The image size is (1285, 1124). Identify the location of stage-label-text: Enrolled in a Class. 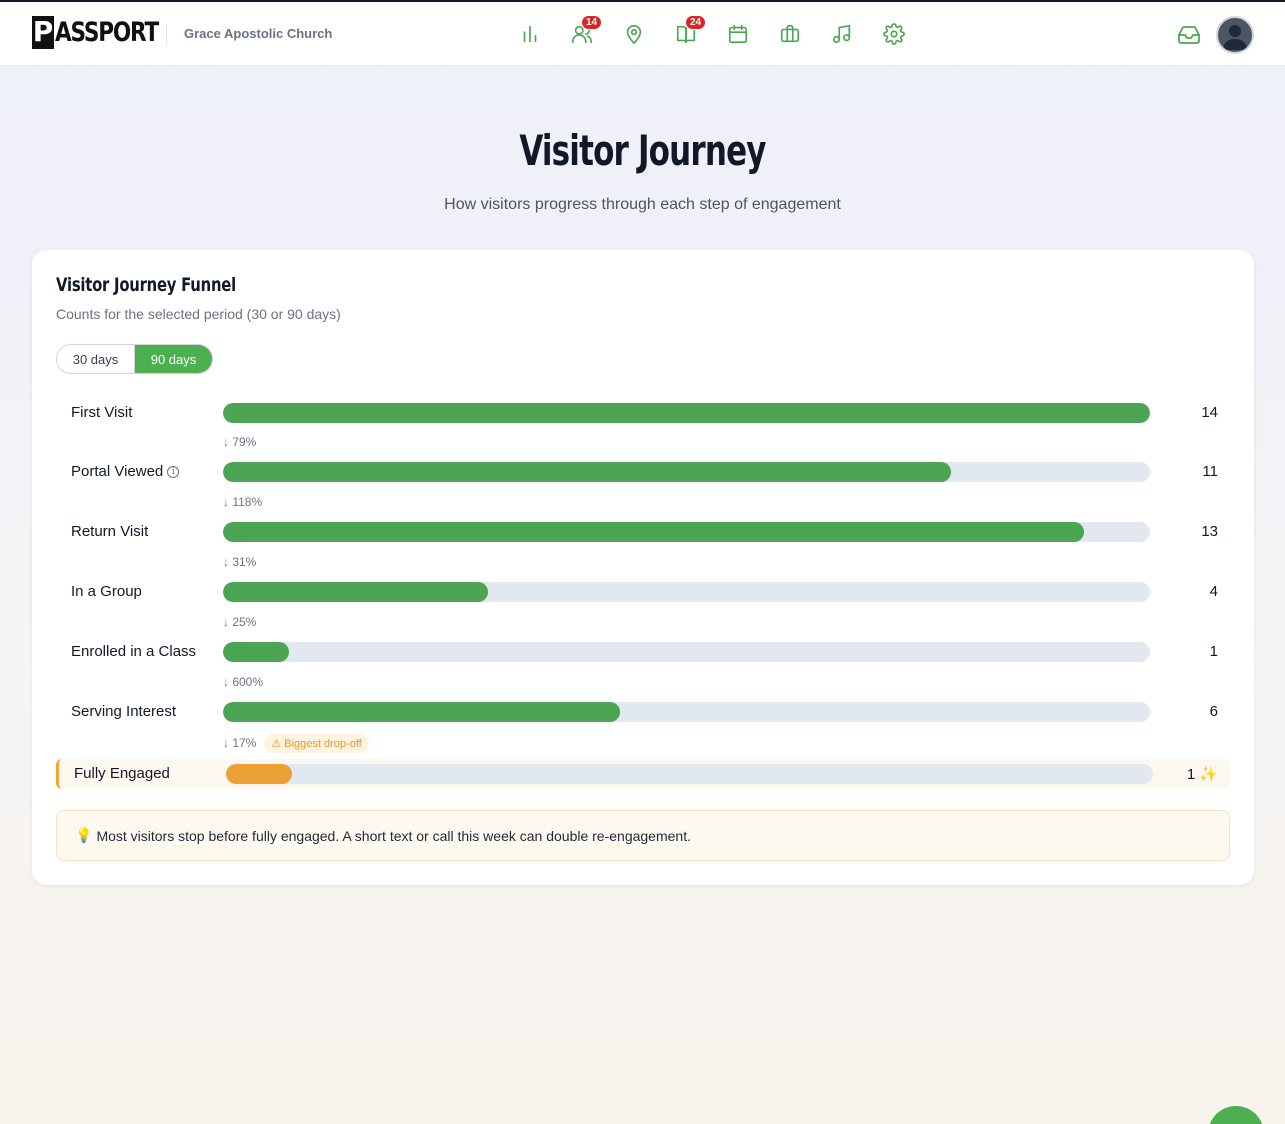
(134, 651).